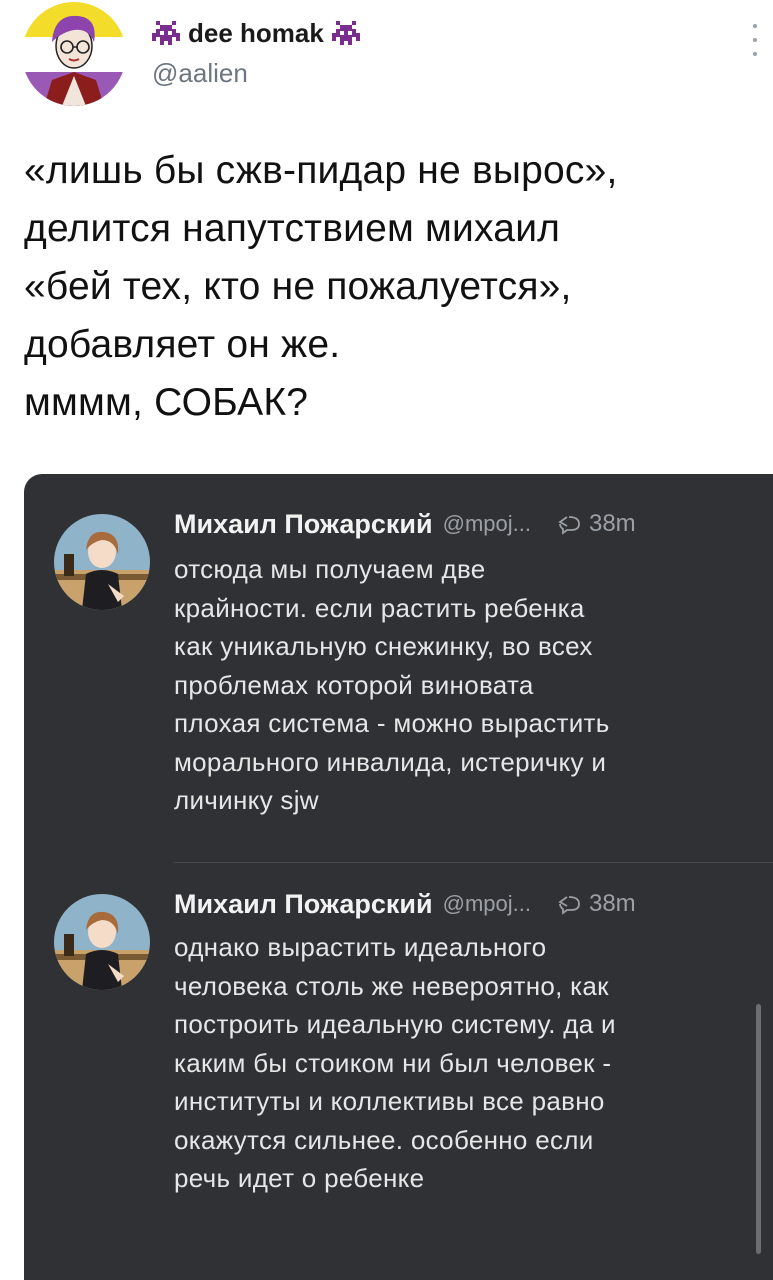 This screenshot has height=1280, width=773. What do you see at coordinates (393, 1062) in the screenshot?
I see `reply-line: каким бы стоиком ни был человек -` at bounding box center [393, 1062].